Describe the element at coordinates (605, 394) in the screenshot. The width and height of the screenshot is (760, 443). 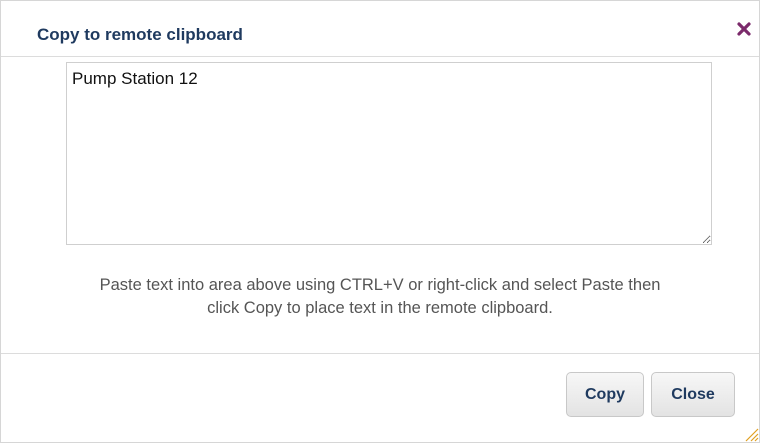
I see `copy-button: Copy` at that location.